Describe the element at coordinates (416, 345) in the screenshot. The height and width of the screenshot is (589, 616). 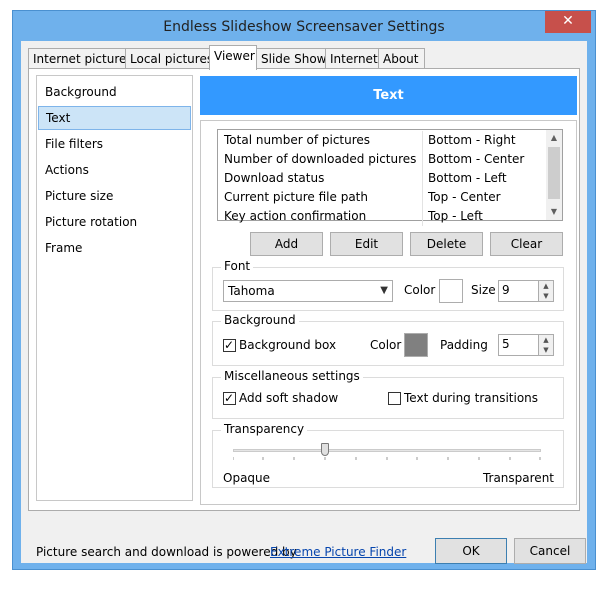
I see `background-color-swatch` at that location.